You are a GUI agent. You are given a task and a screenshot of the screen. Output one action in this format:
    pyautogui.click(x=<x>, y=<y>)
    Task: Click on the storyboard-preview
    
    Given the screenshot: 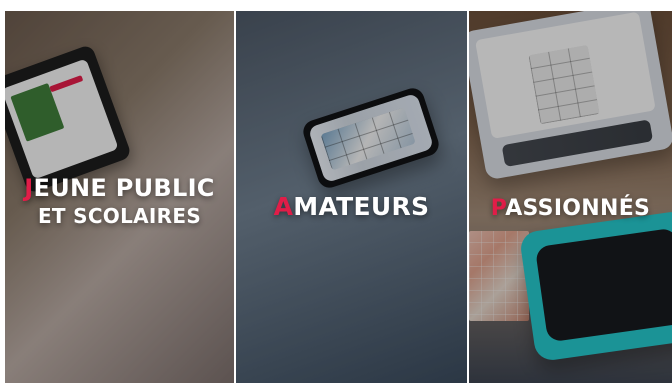 What is the action you would take?
    pyautogui.click(x=564, y=84)
    